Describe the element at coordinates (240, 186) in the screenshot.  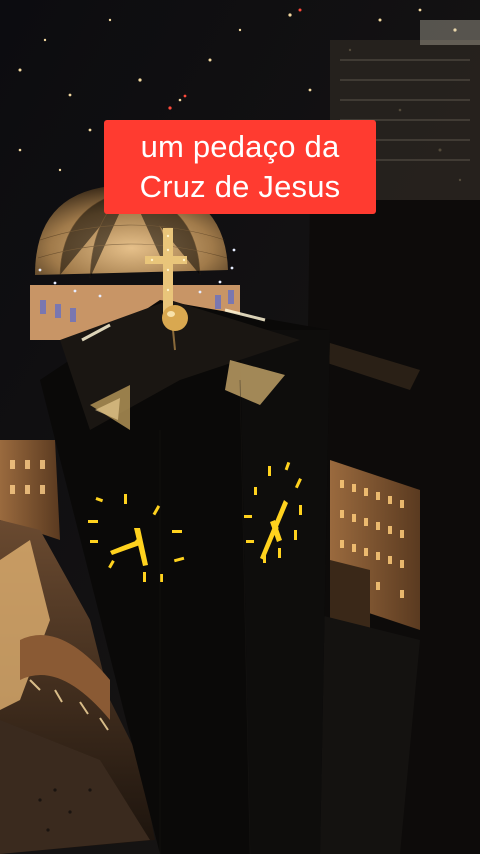
I see `caption-line-2: Cruz de Jesus` at that location.